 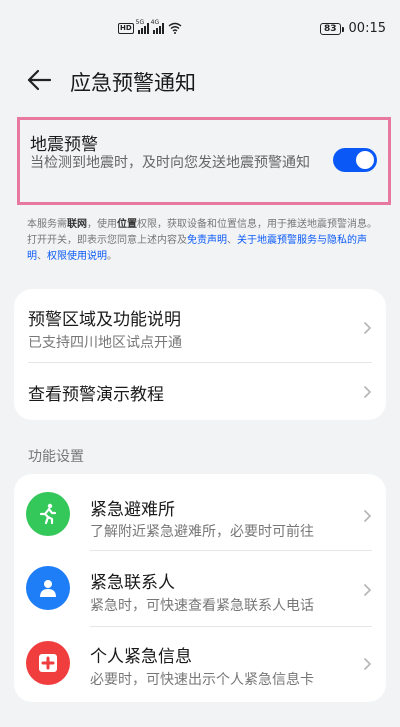 I want to click on emergency-contacts-item: 紧急联系人 紧急时，可快速查看紧急联系人电话, so click(x=200, y=588).